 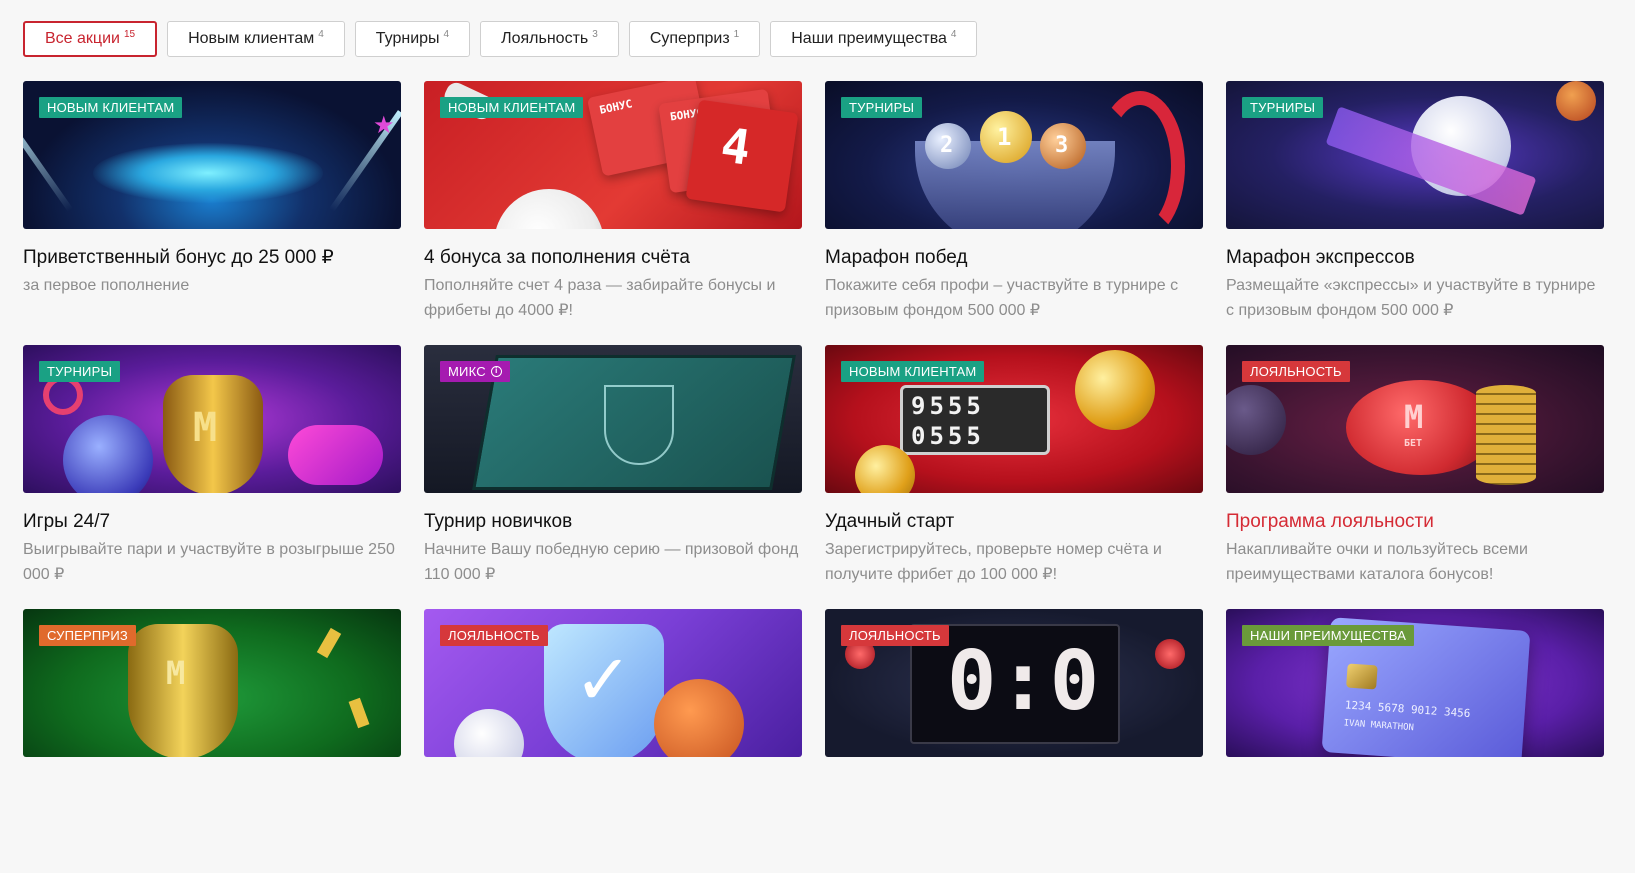 I want to click on trophy-letter: M, so click(x=205, y=428).